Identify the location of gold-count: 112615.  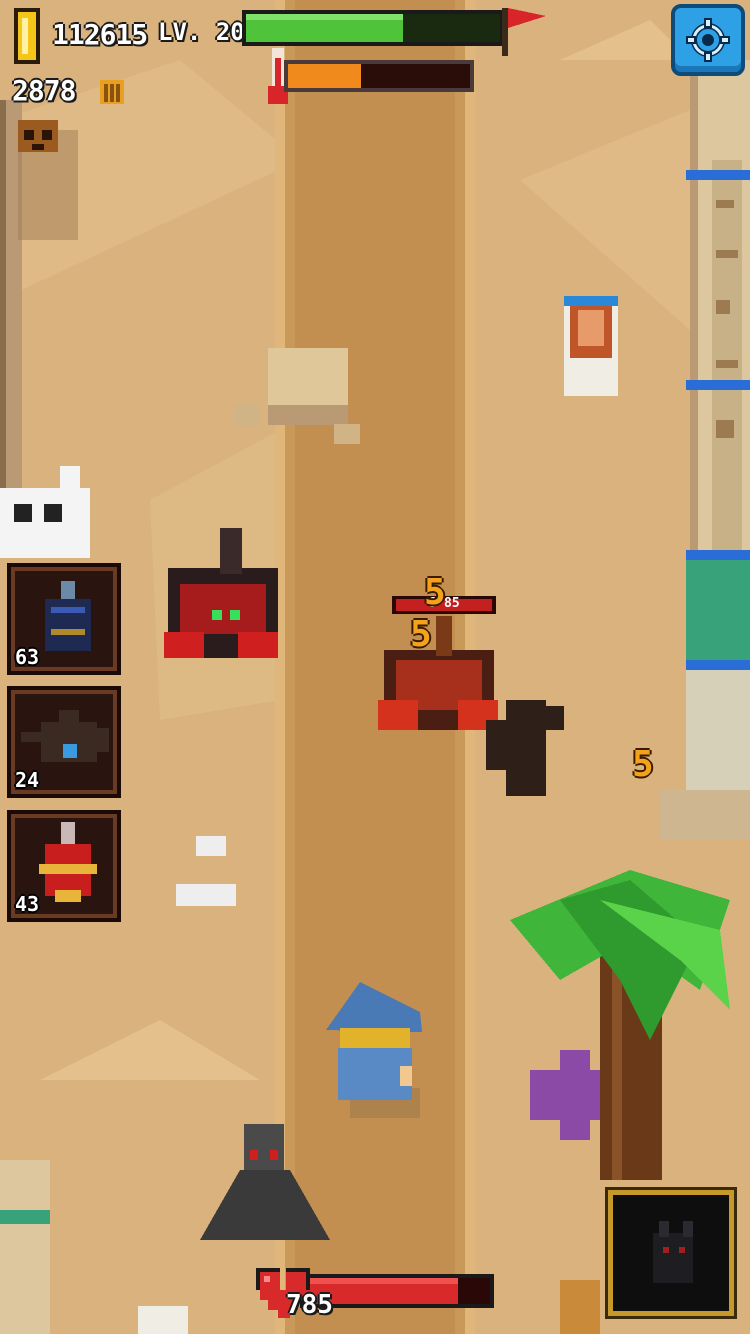
(100, 34).